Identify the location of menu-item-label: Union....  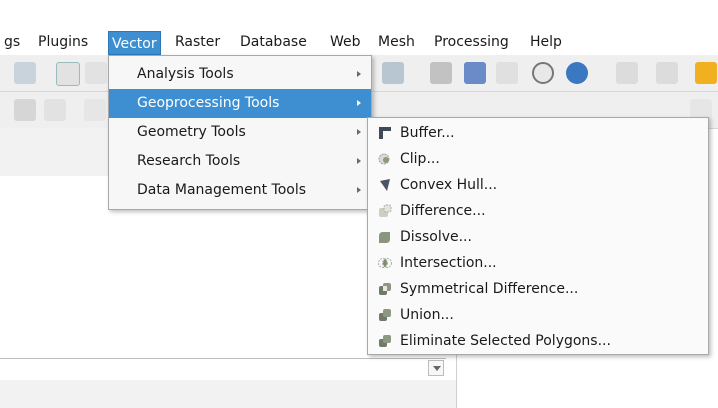
(427, 315).